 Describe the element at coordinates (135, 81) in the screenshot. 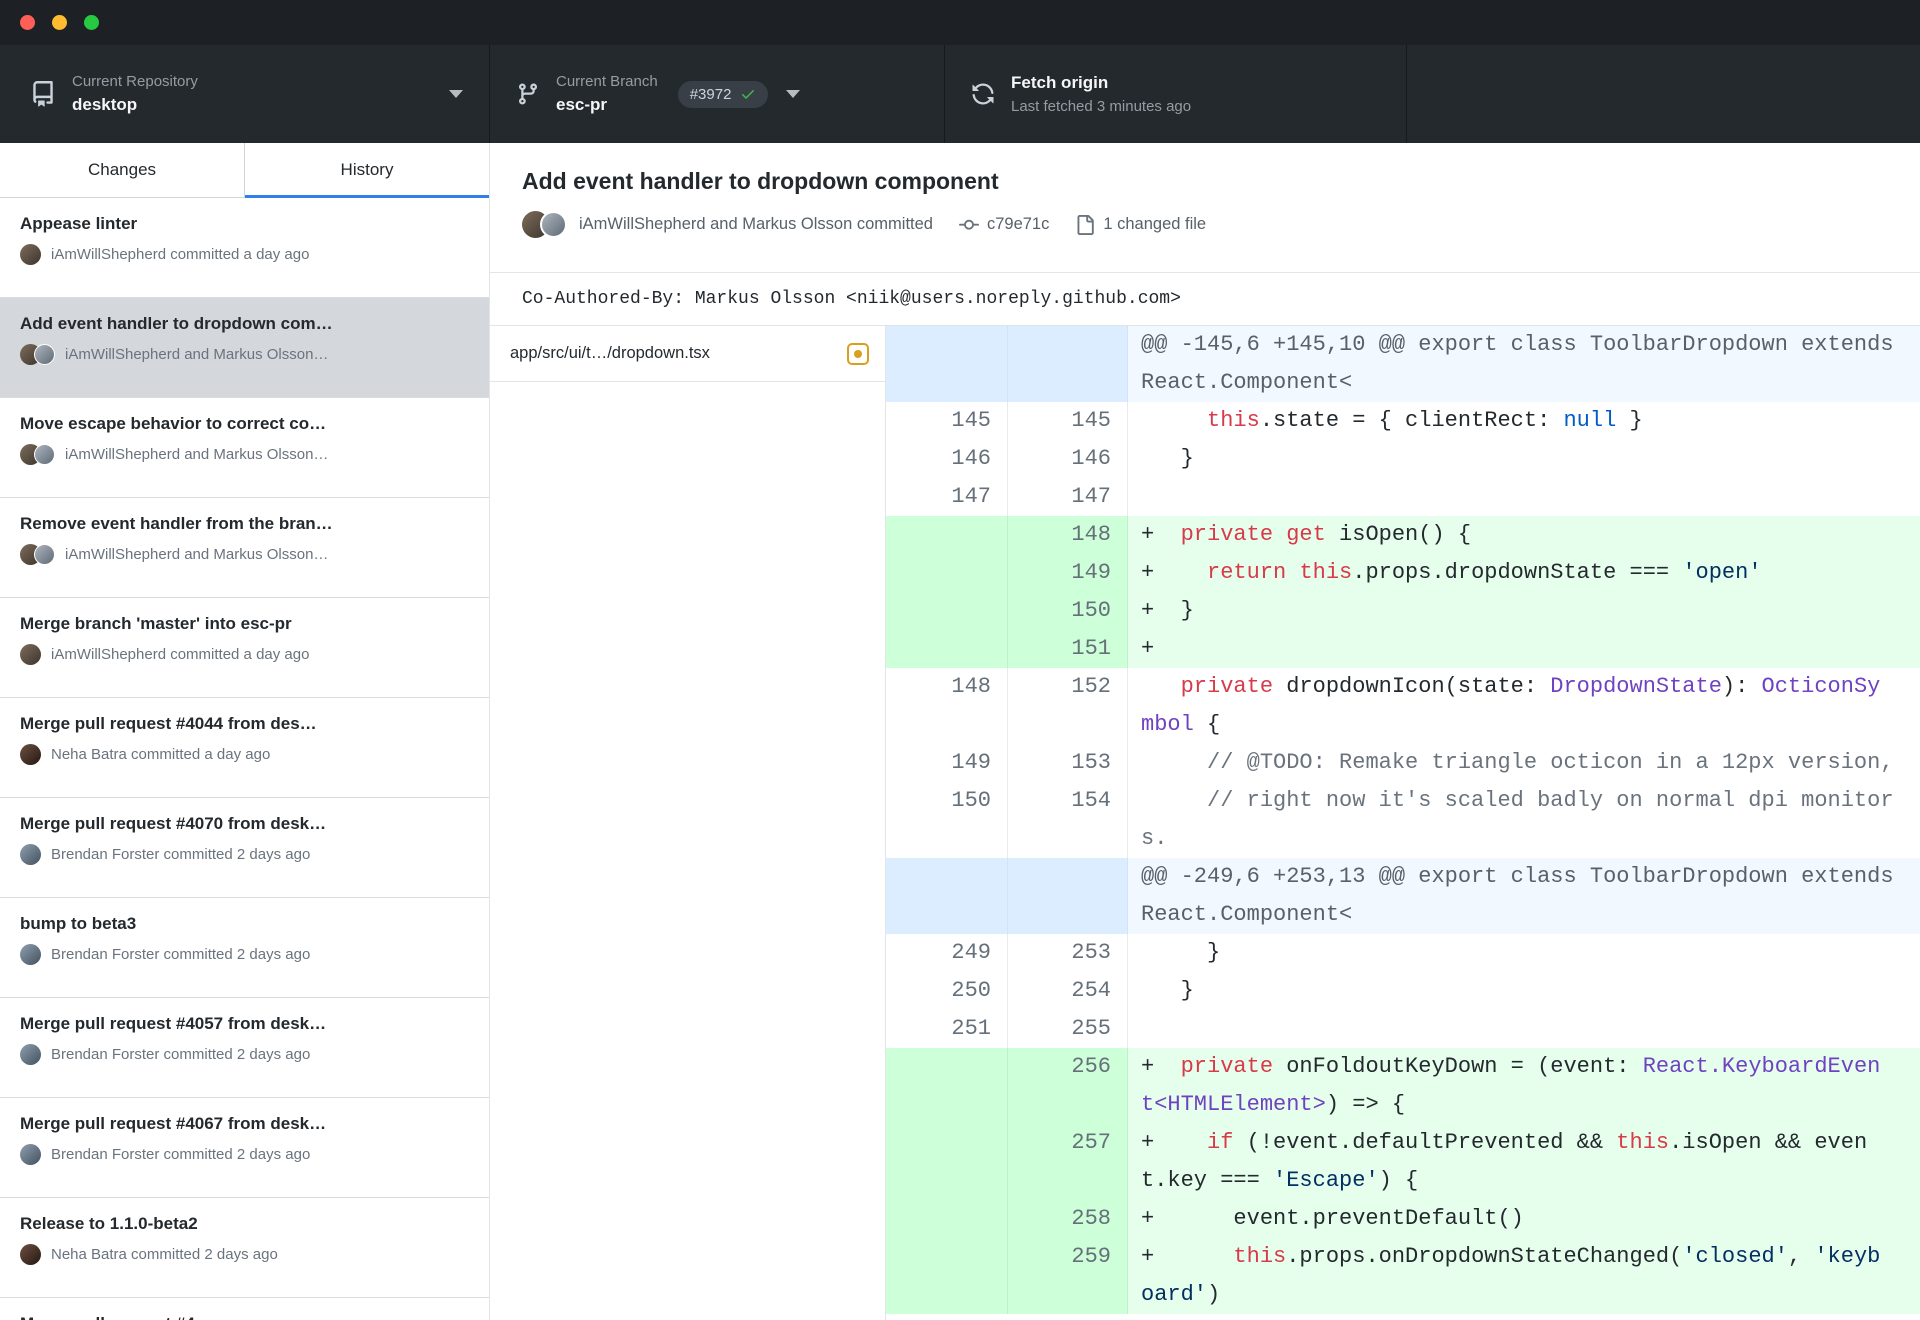

I see `current-repository-label: Current Repository` at that location.